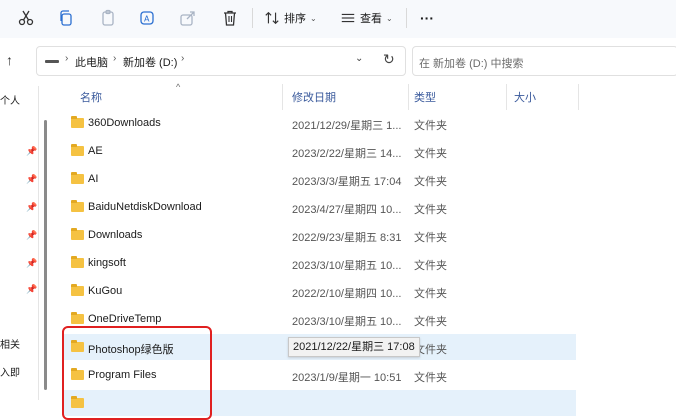  I want to click on address-row: ↑ › 此电脑 › 新加卷 (D:) › ⌄ ↻ 在 新加卷 (D:) 中搜索, so click(338, 61).